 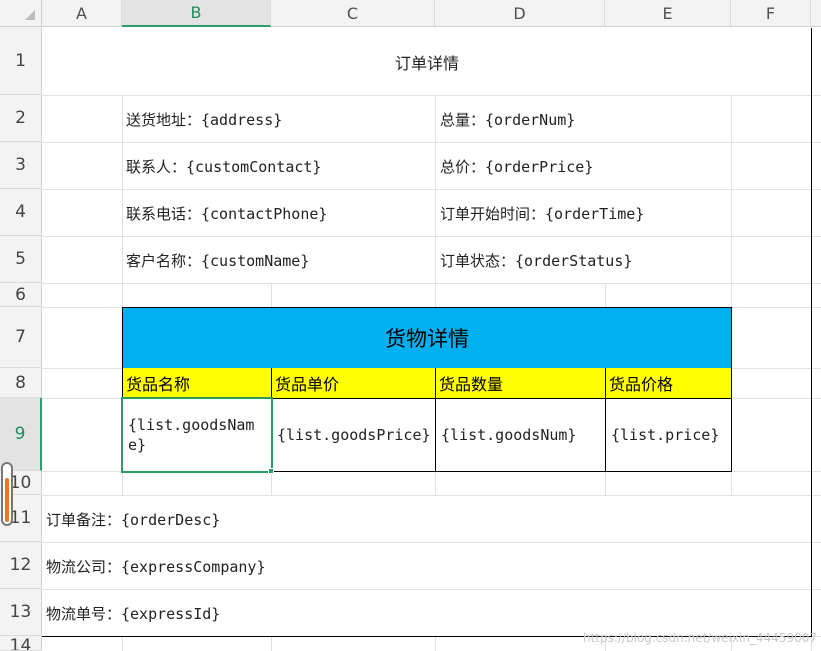 What do you see at coordinates (21, 212) in the screenshot?
I see `row-header-4: 4` at bounding box center [21, 212].